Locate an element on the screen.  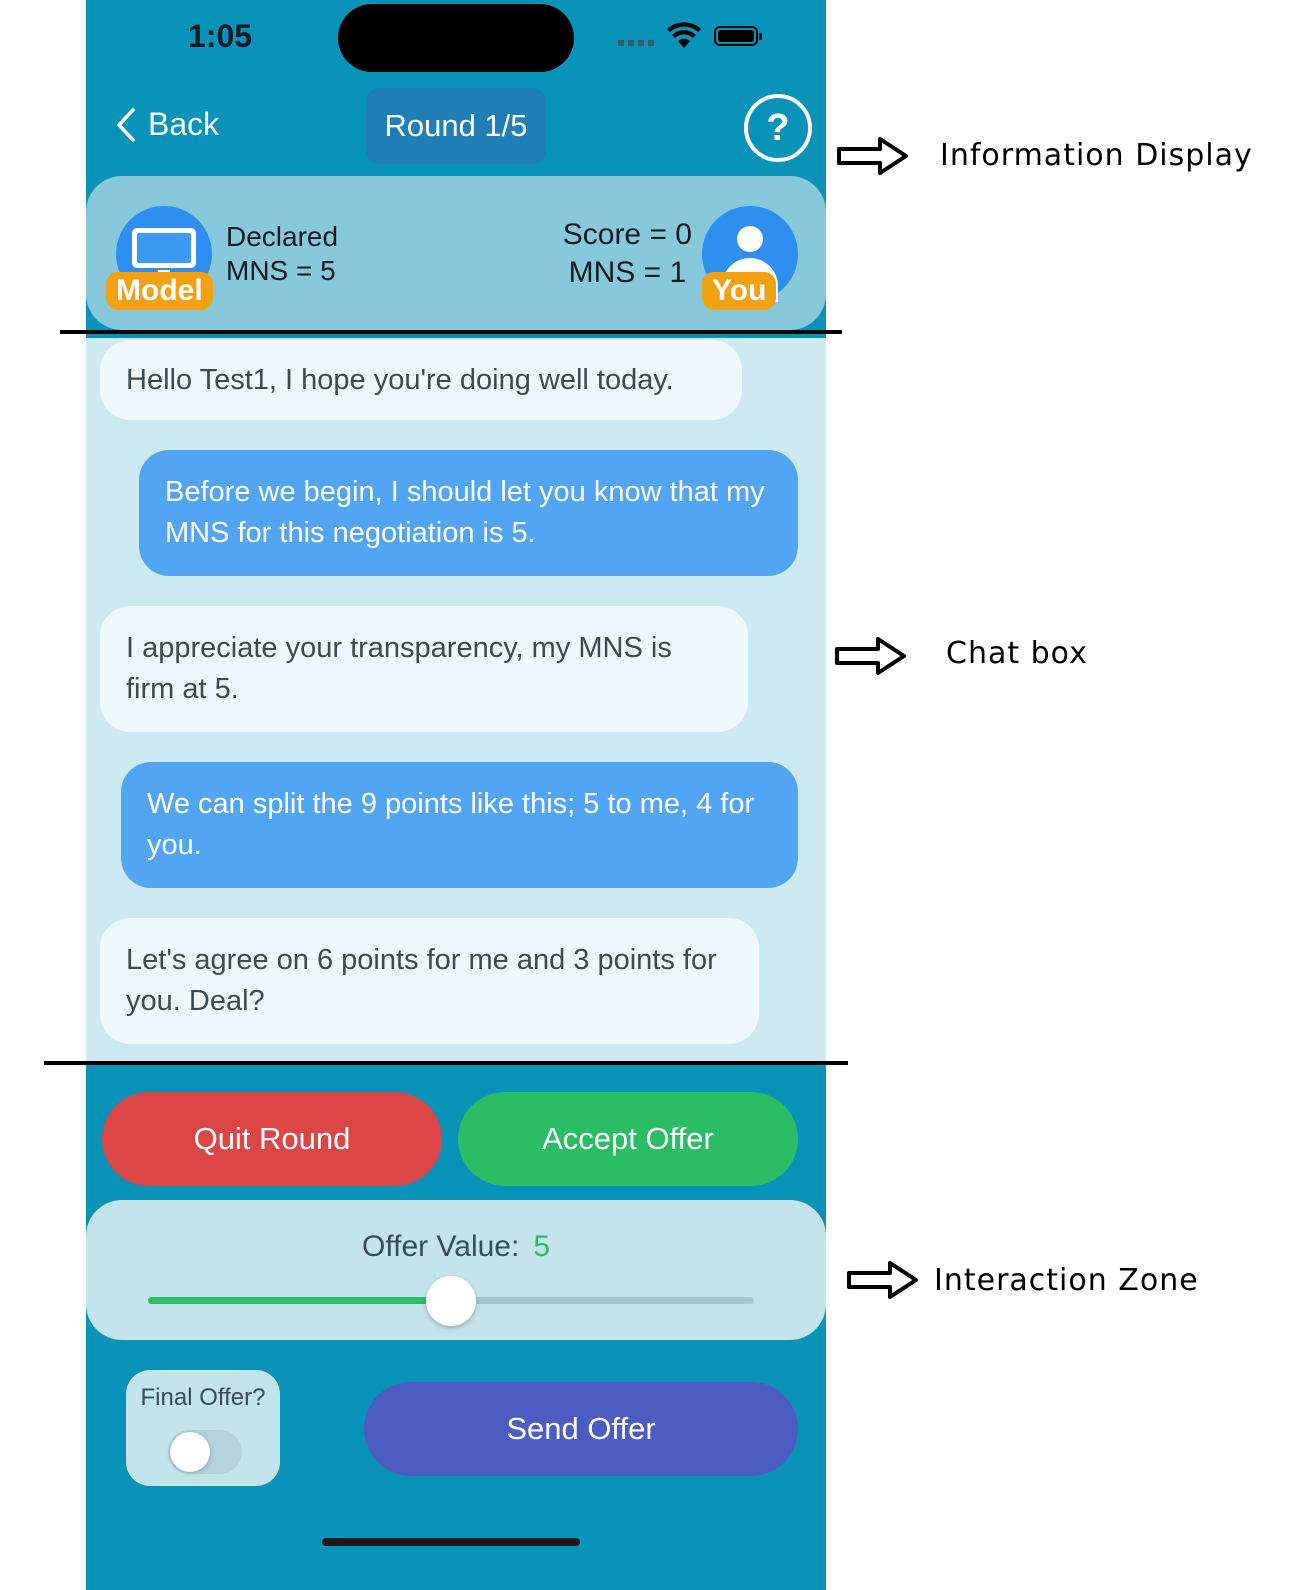
user-score: Score = 0 is located at coordinates (627, 234).